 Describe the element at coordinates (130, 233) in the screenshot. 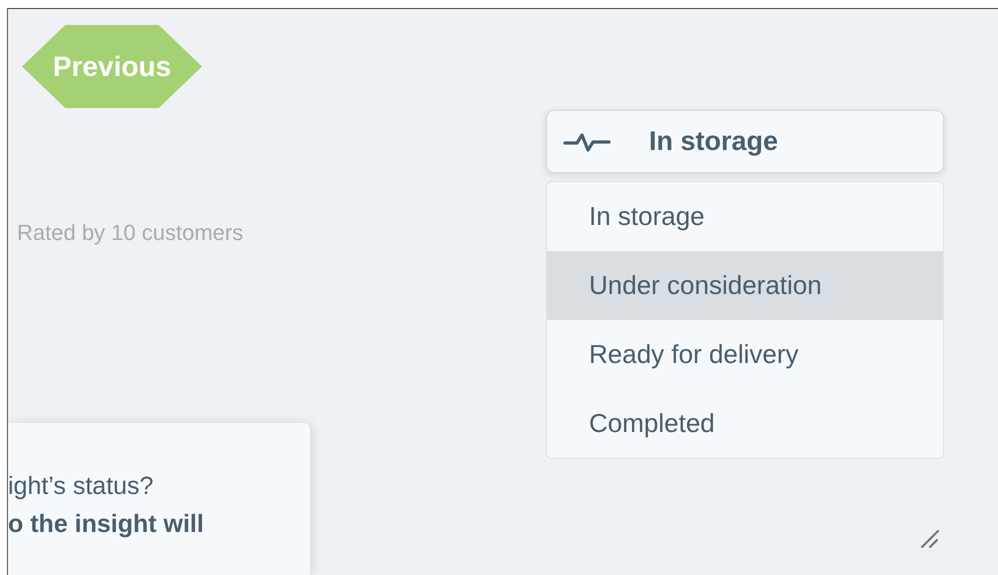

I see `rating-note: Rated by 10 customers` at that location.